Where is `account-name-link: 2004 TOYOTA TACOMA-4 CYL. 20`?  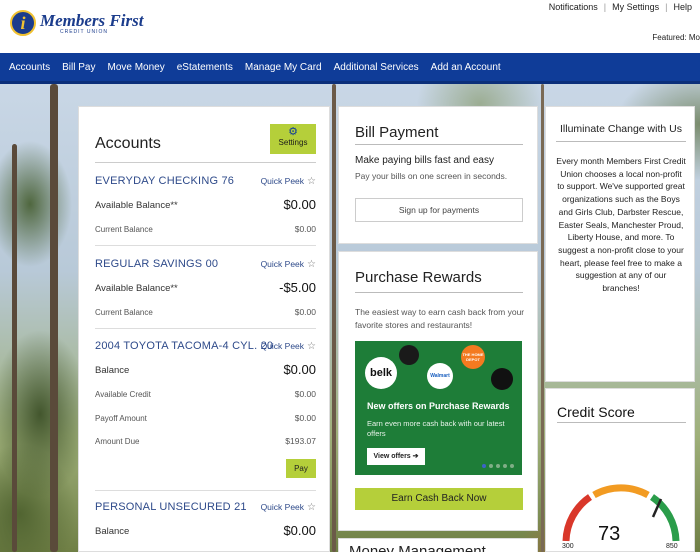
account-name-link: 2004 TOYOTA TACOMA-4 CYL. 20 is located at coordinates (184, 346).